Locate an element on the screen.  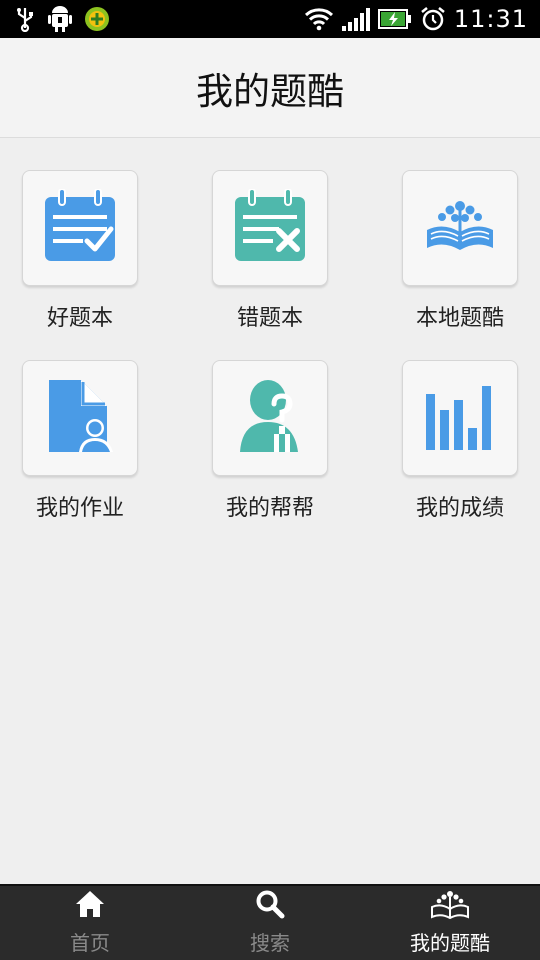
tile-help: 我的帮帮 is located at coordinates (270, 441).